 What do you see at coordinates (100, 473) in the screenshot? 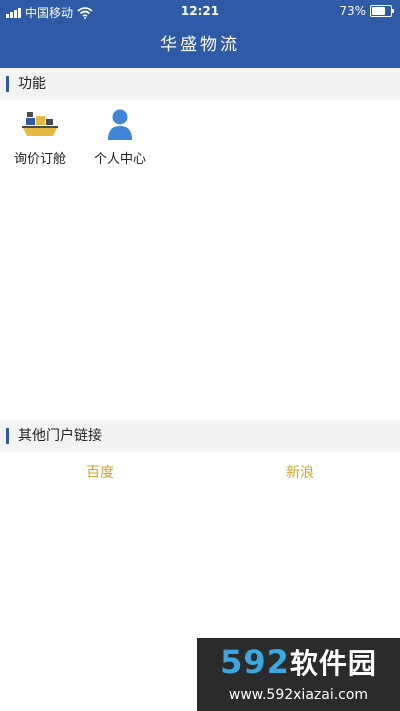
I see `link-baidu: 百度` at bounding box center [100, 473].